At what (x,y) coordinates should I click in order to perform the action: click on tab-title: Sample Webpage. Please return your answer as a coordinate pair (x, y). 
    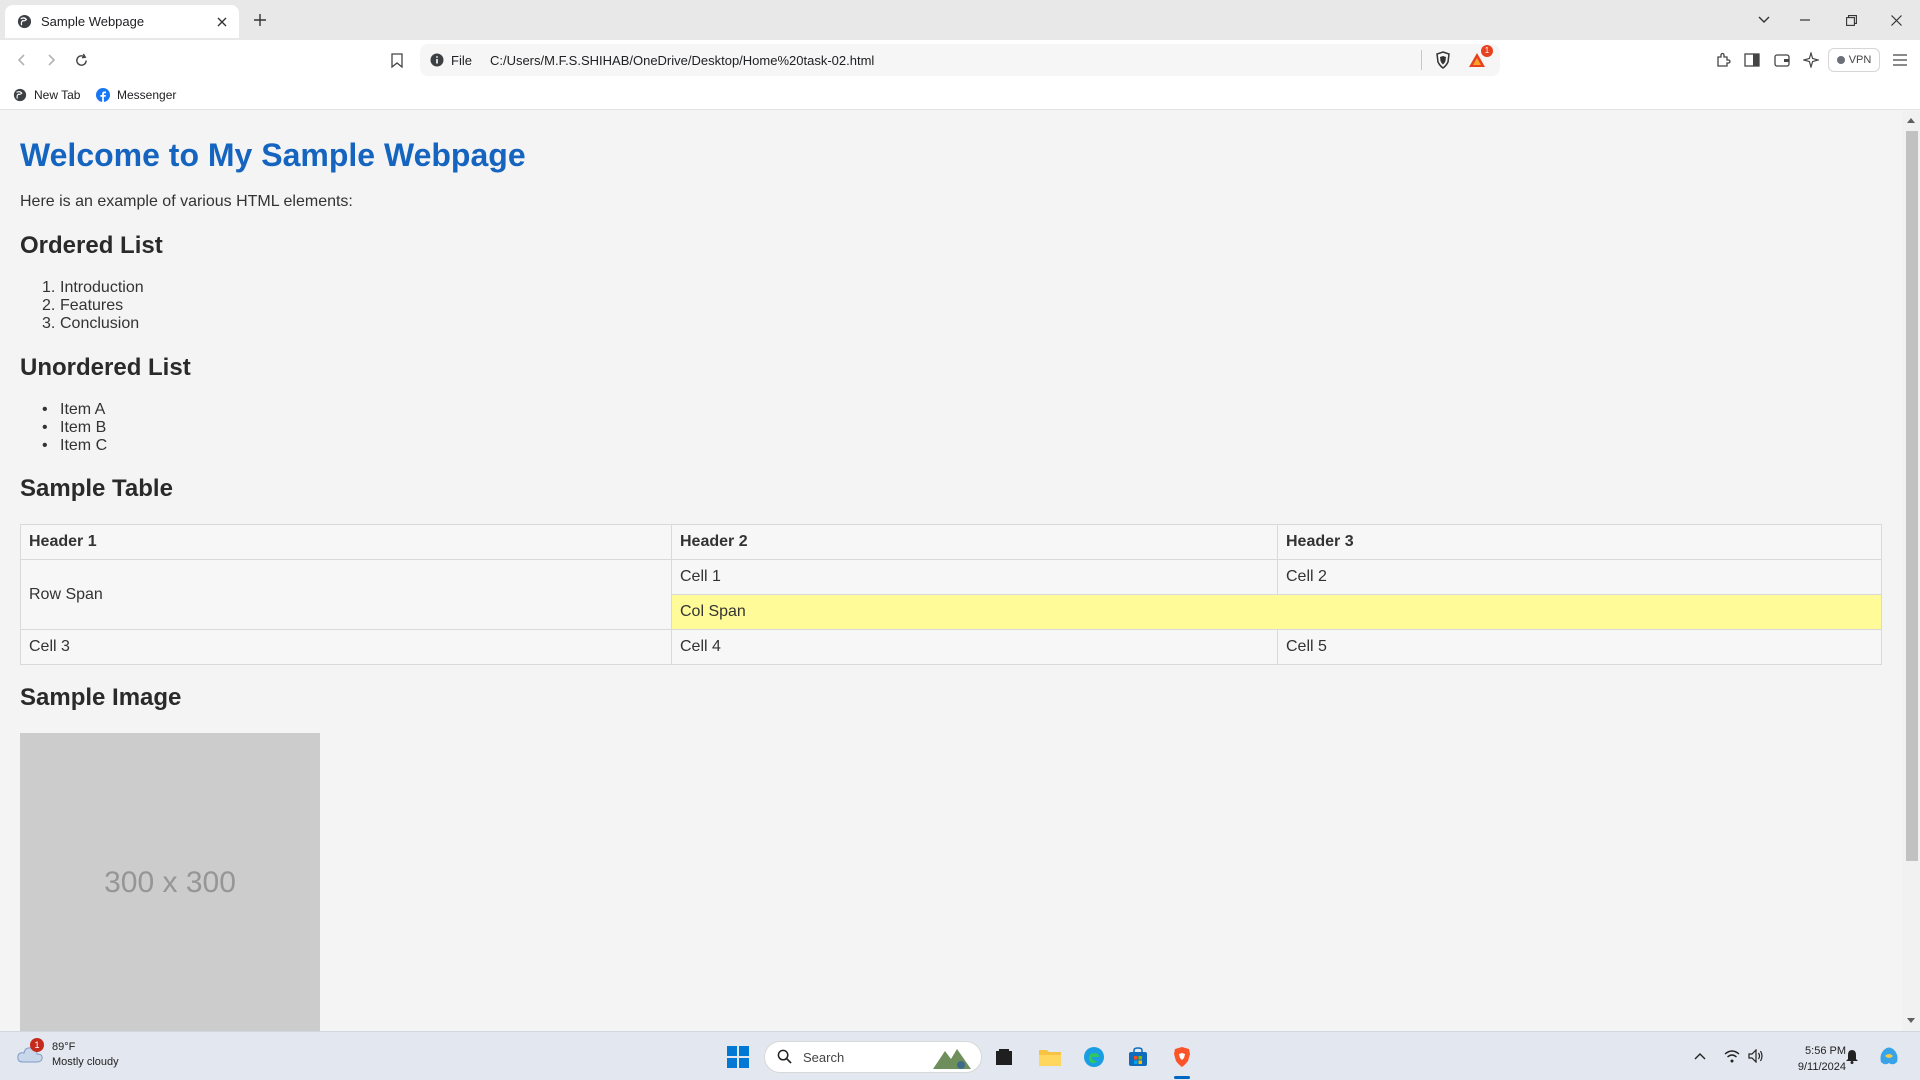
    Looking at the image, I should click on (93, 21).